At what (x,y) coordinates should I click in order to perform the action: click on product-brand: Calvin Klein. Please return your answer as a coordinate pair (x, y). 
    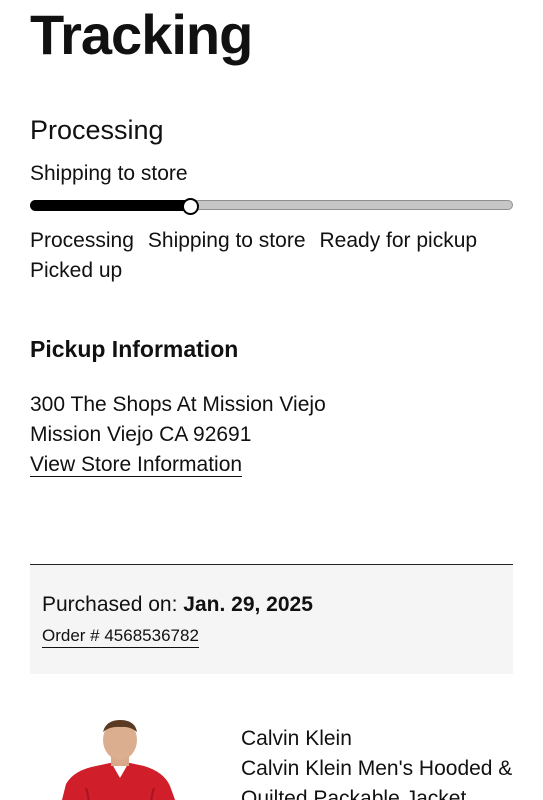
    Looking at the image, I should click on (296, 738).